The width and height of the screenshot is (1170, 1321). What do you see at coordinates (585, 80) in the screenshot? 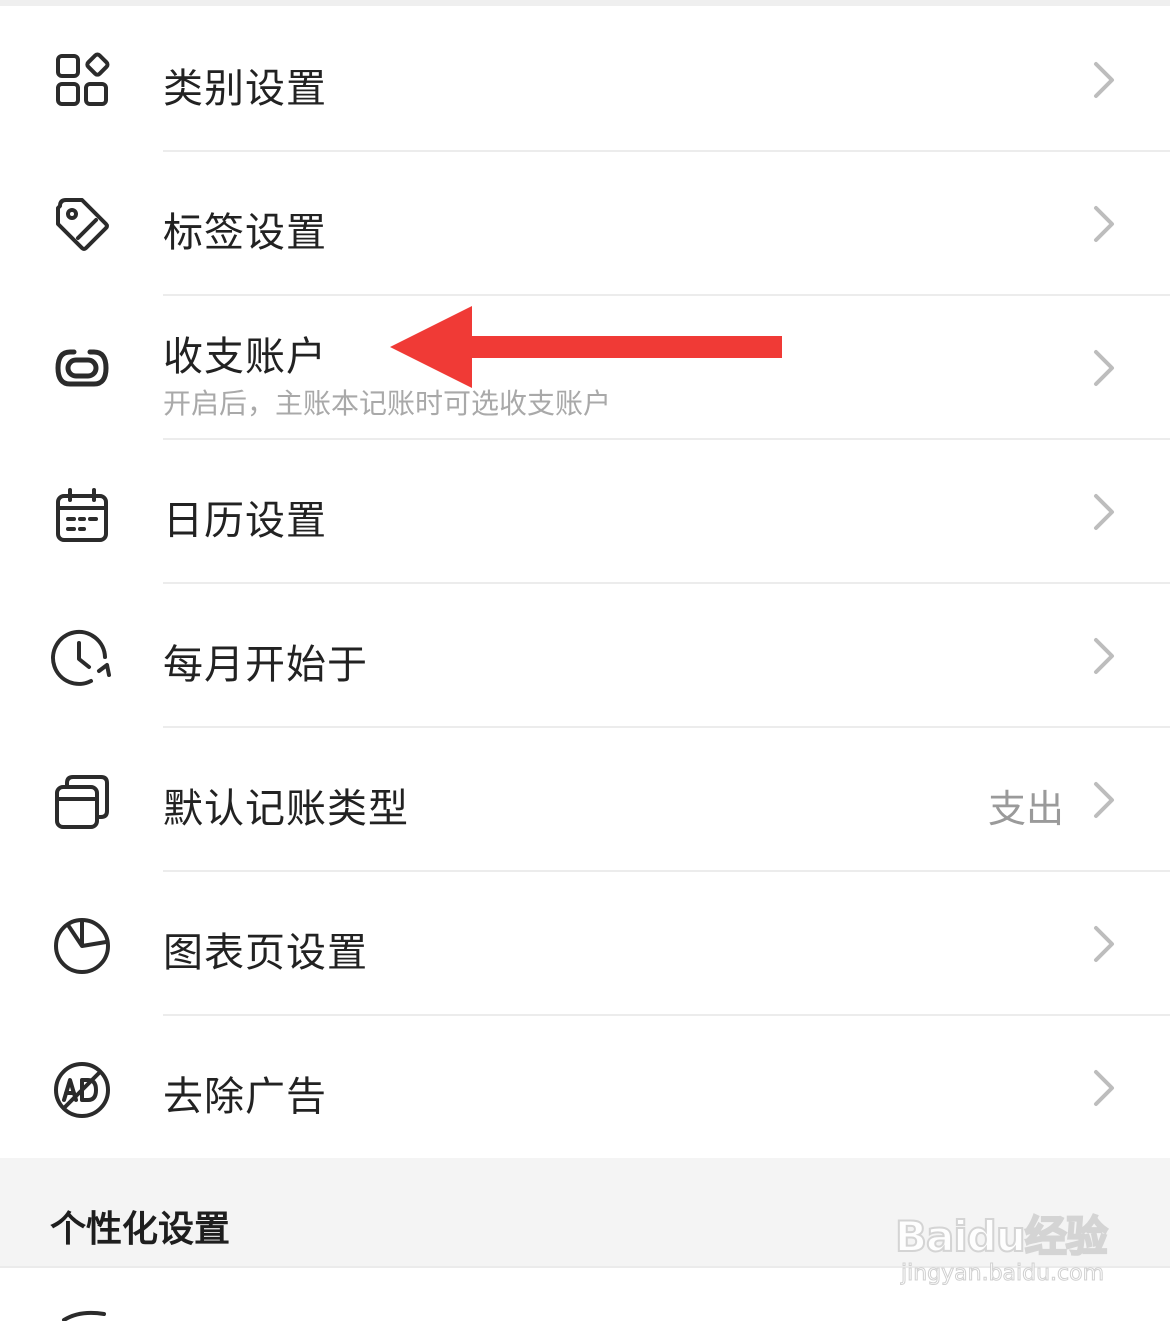
I see `settings-item-category: 类别设置` at bounding box center [585, 80].